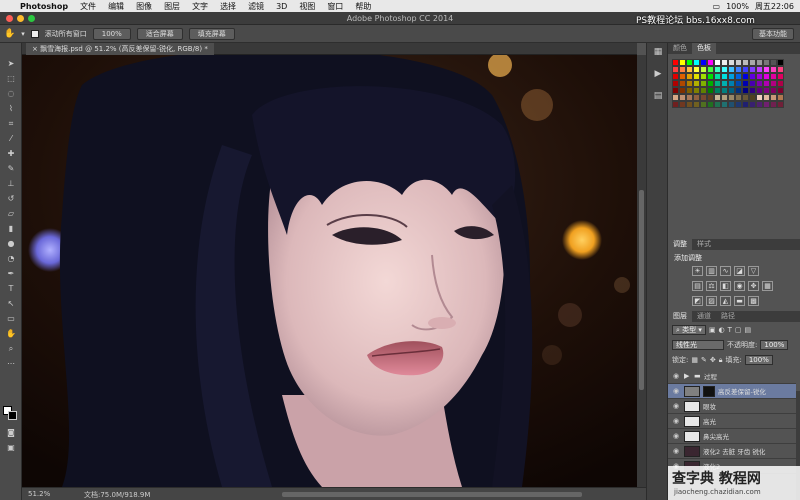 The height and width of the screenshot is (500, 800). Describe the element at coordinates (658, 52) in the screenshot. I see `history-panel-icon: ▦` at that location.